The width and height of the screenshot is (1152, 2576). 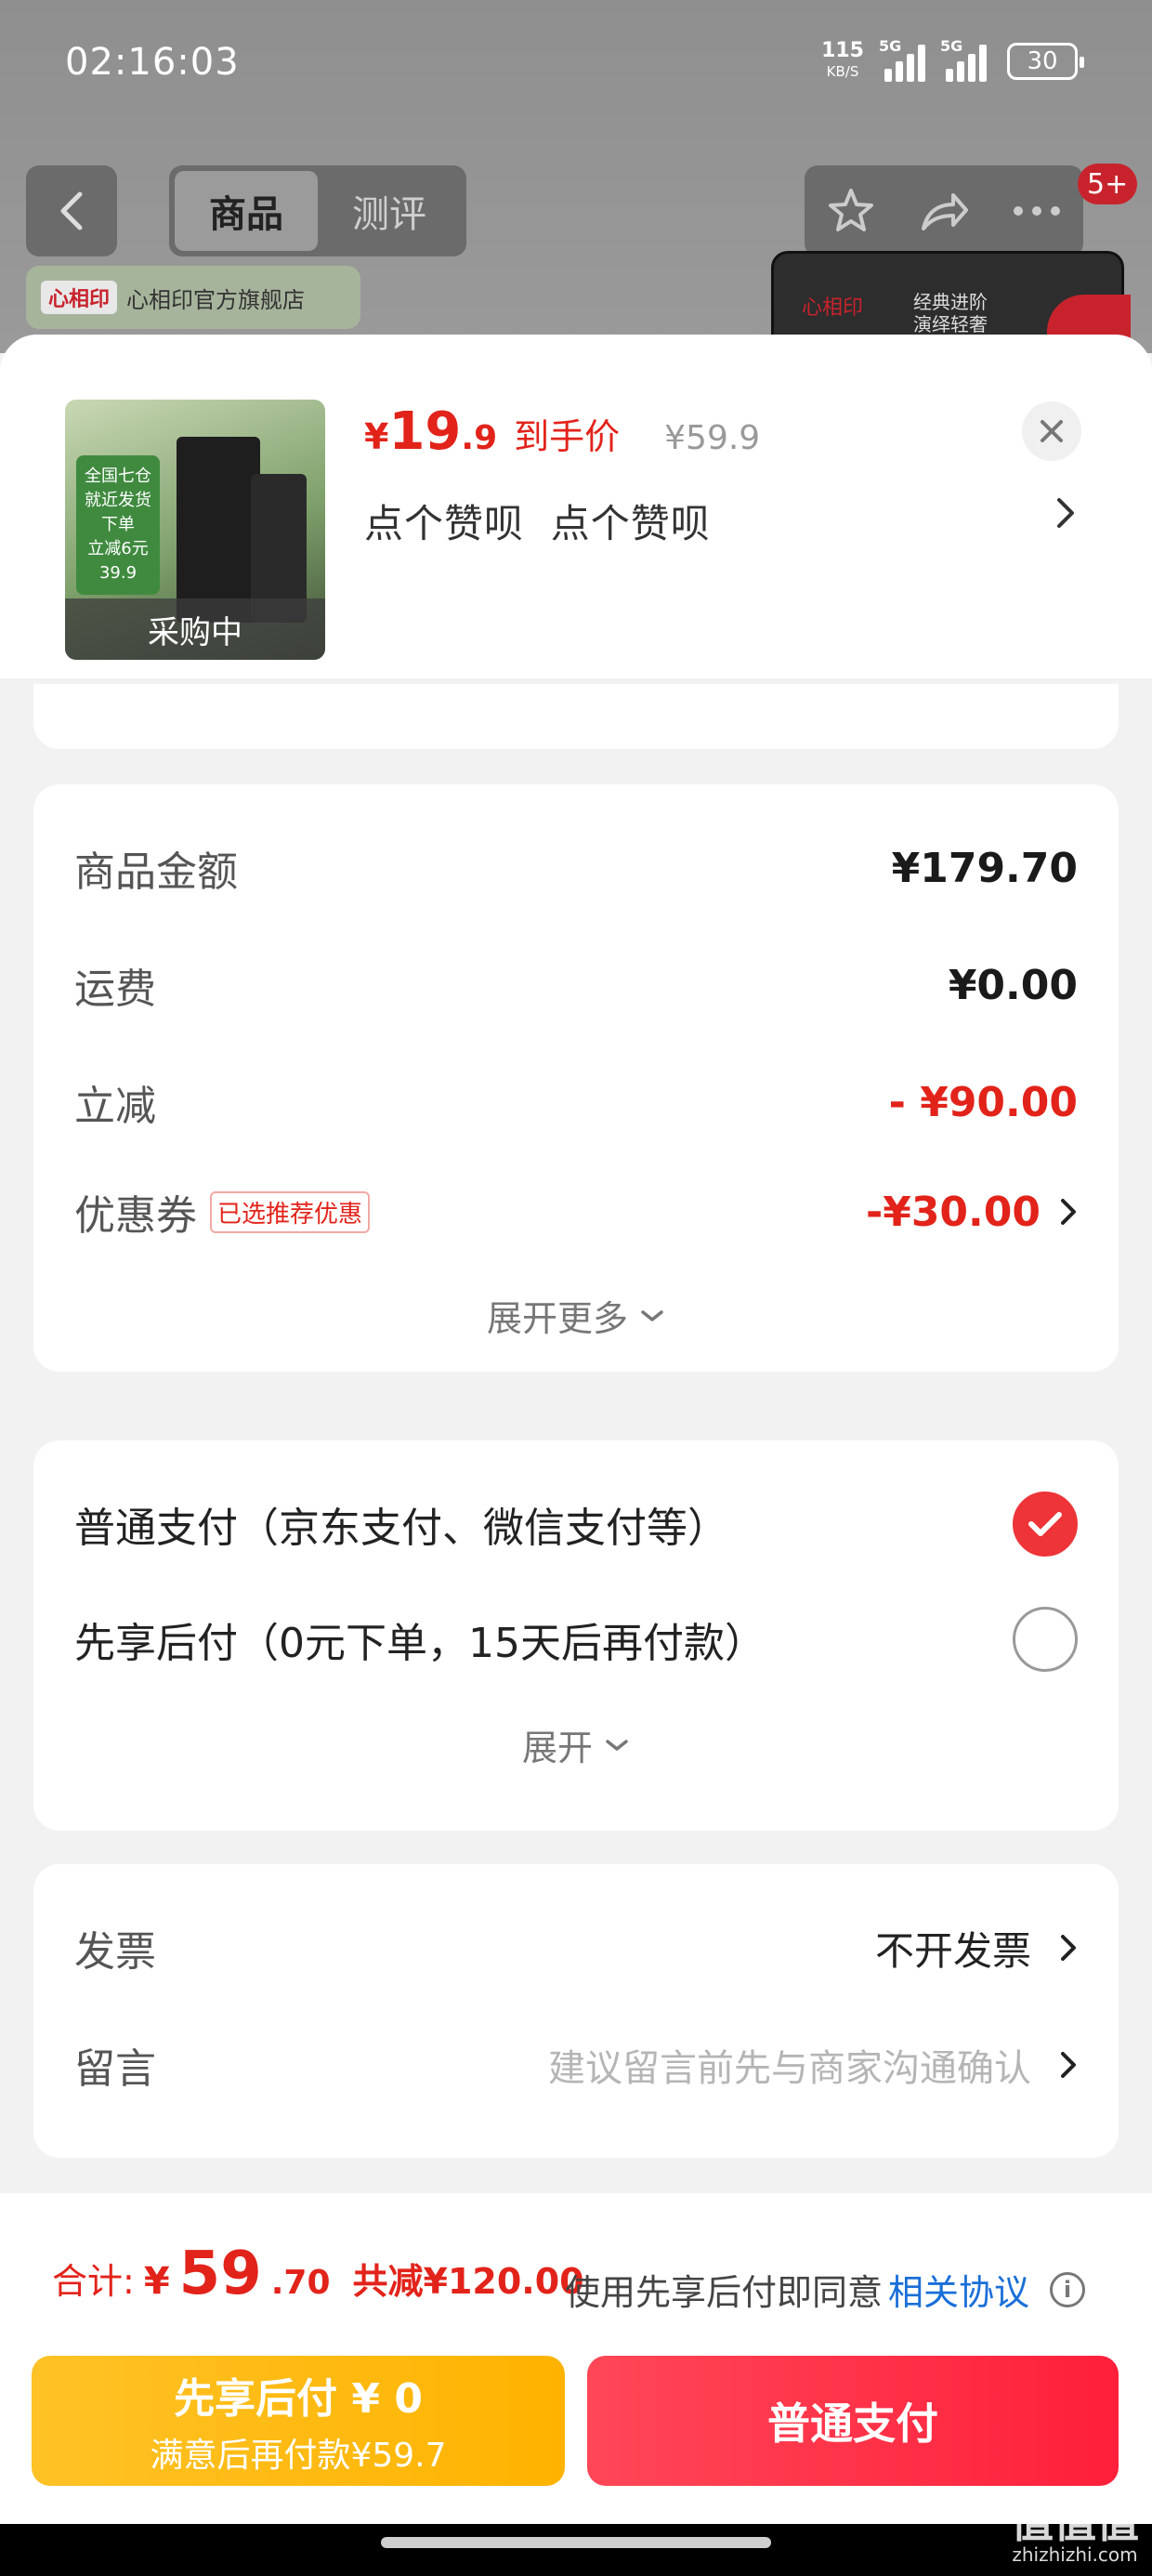 I want to click on back-button, so click(x=71, y=210).